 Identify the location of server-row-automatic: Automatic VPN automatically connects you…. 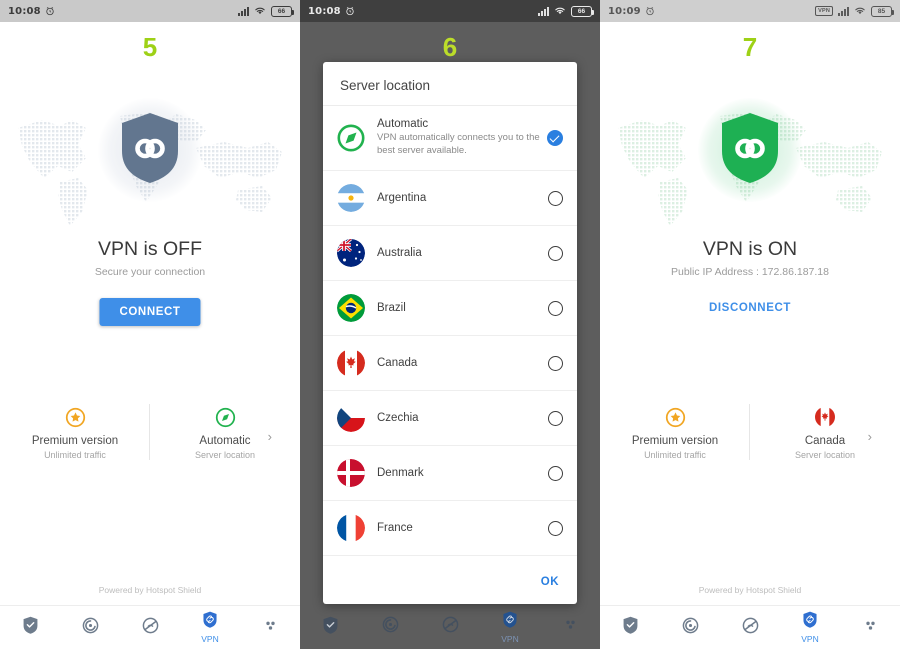
(450, 138).